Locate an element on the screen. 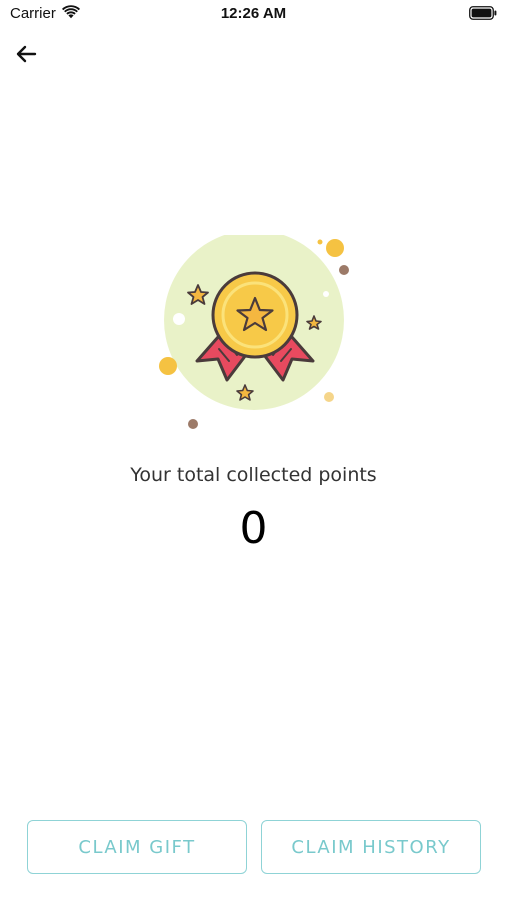 Image resolution: width=507 pixels, height=900 pixels. points-label: Your total collected points is located at coordinates (253, 475).